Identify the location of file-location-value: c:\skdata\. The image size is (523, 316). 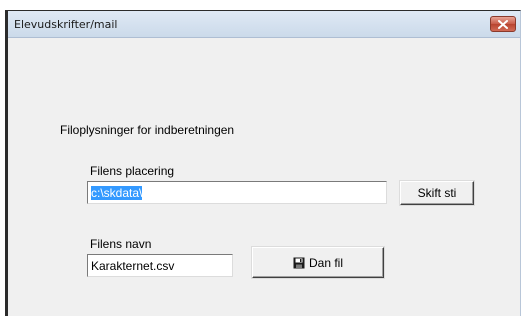
(117, 193).